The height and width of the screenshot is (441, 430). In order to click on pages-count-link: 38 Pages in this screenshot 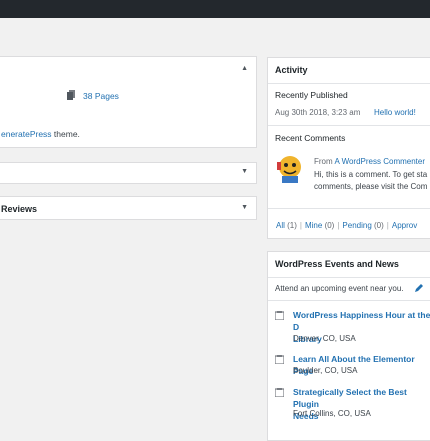, I will do `click(101, 96)`.